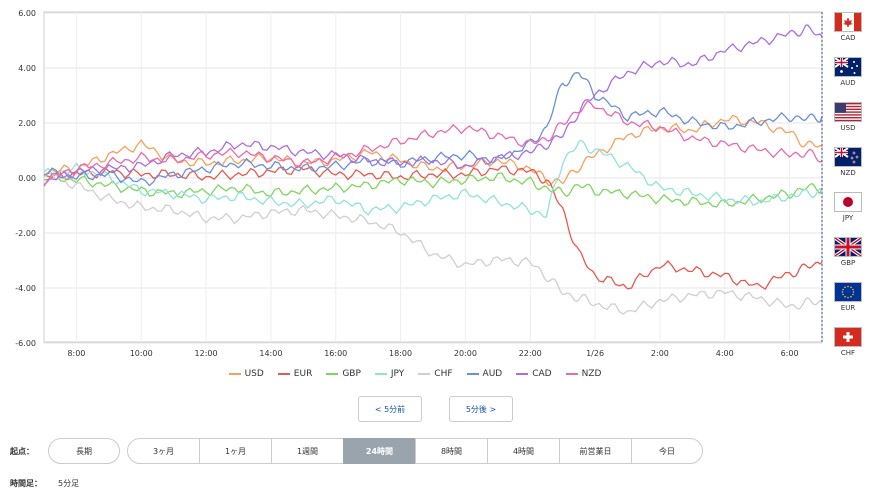  I want to click on start-option: 24時間, so click(379, 451).